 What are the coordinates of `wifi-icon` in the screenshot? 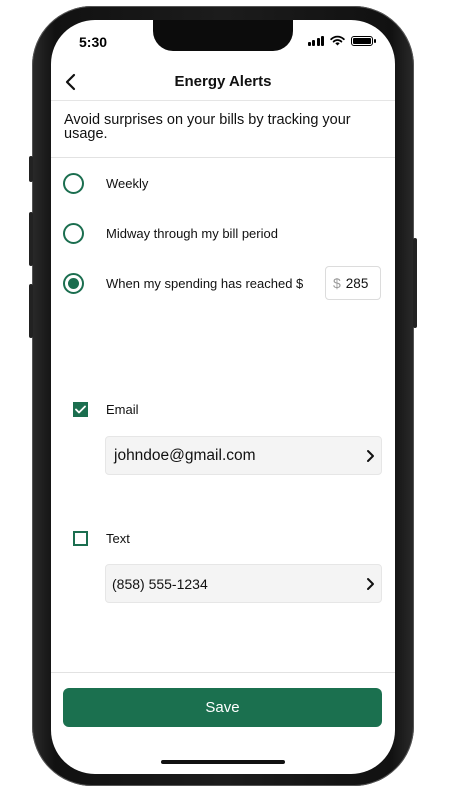 It's located at (337, 40).